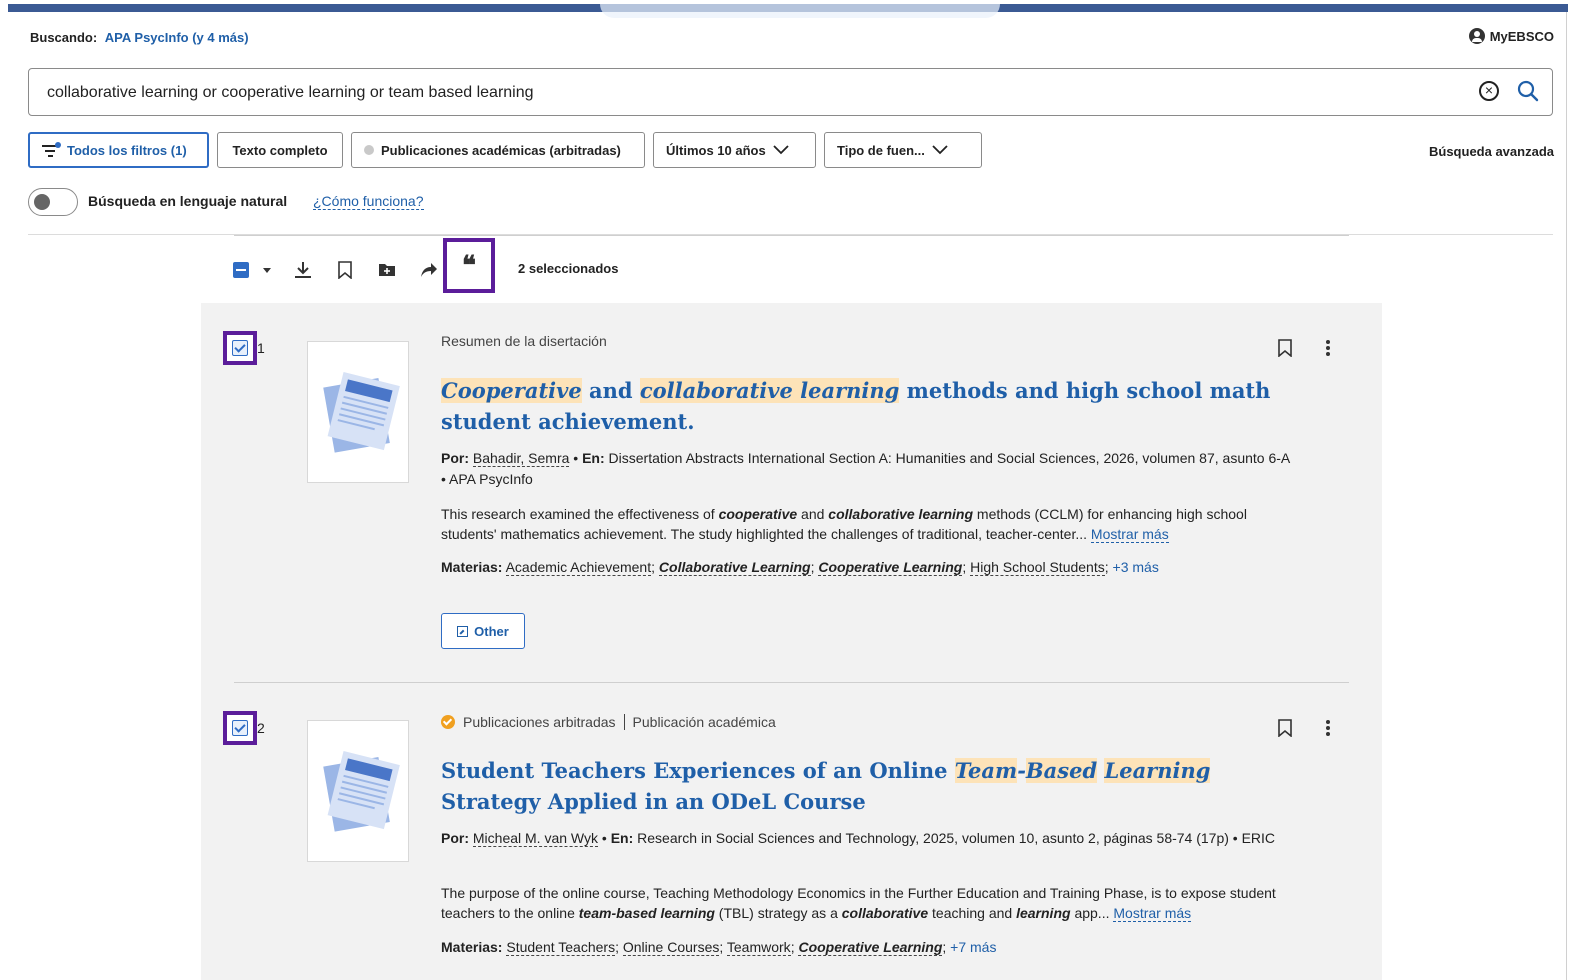 The height and width of the screenshot is (980, 1584). I want to click on chevron-down-icon, so click(781, 150).